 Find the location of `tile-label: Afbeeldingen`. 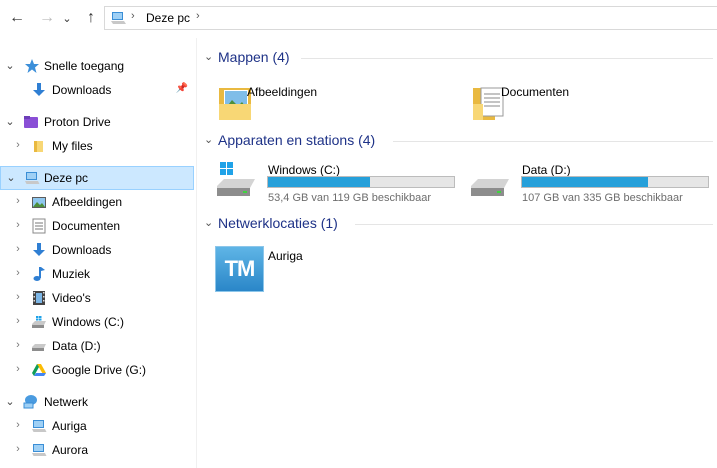

tile-label: Afbeeldingen is located at coordinates (282, 92).